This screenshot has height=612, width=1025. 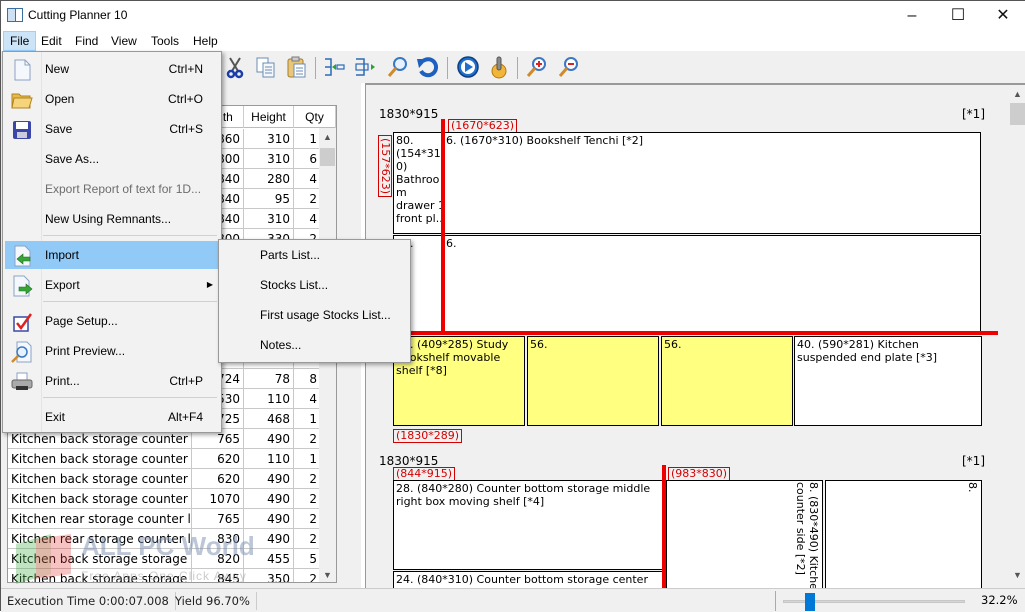 What do you see at coordinates (124, 41) in the screenshot?
I see `menu-view: View` at bounding box center [124, 41].